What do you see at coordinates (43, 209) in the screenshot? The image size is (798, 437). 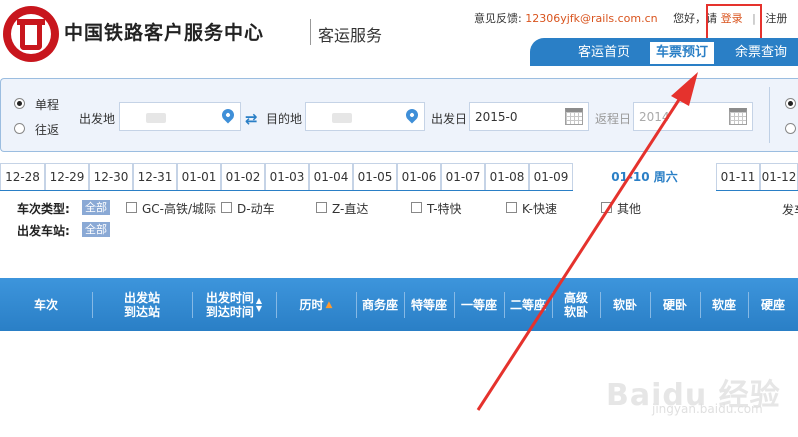 I see `train-type-label: 车次类型:` at bounding box center [43, 209].